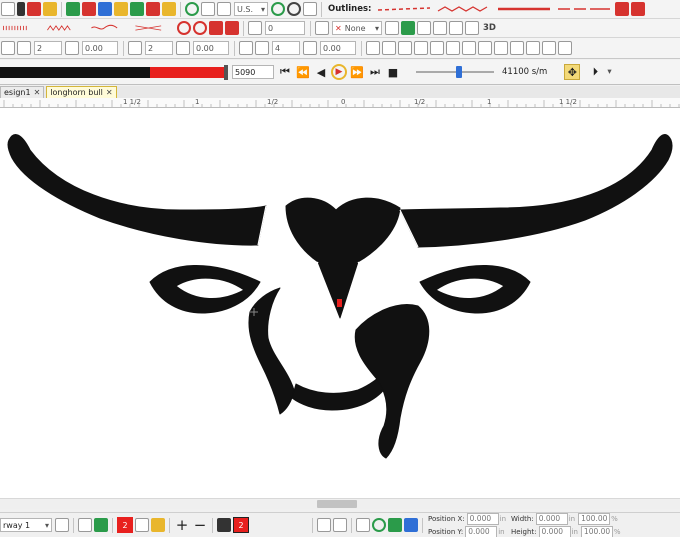 Image resolution: width=680 pixels, height=537 pixels. Describe the element at coordinates (251, 9) in the screenshot. I see `units-select: U.S. ▾` at that location.